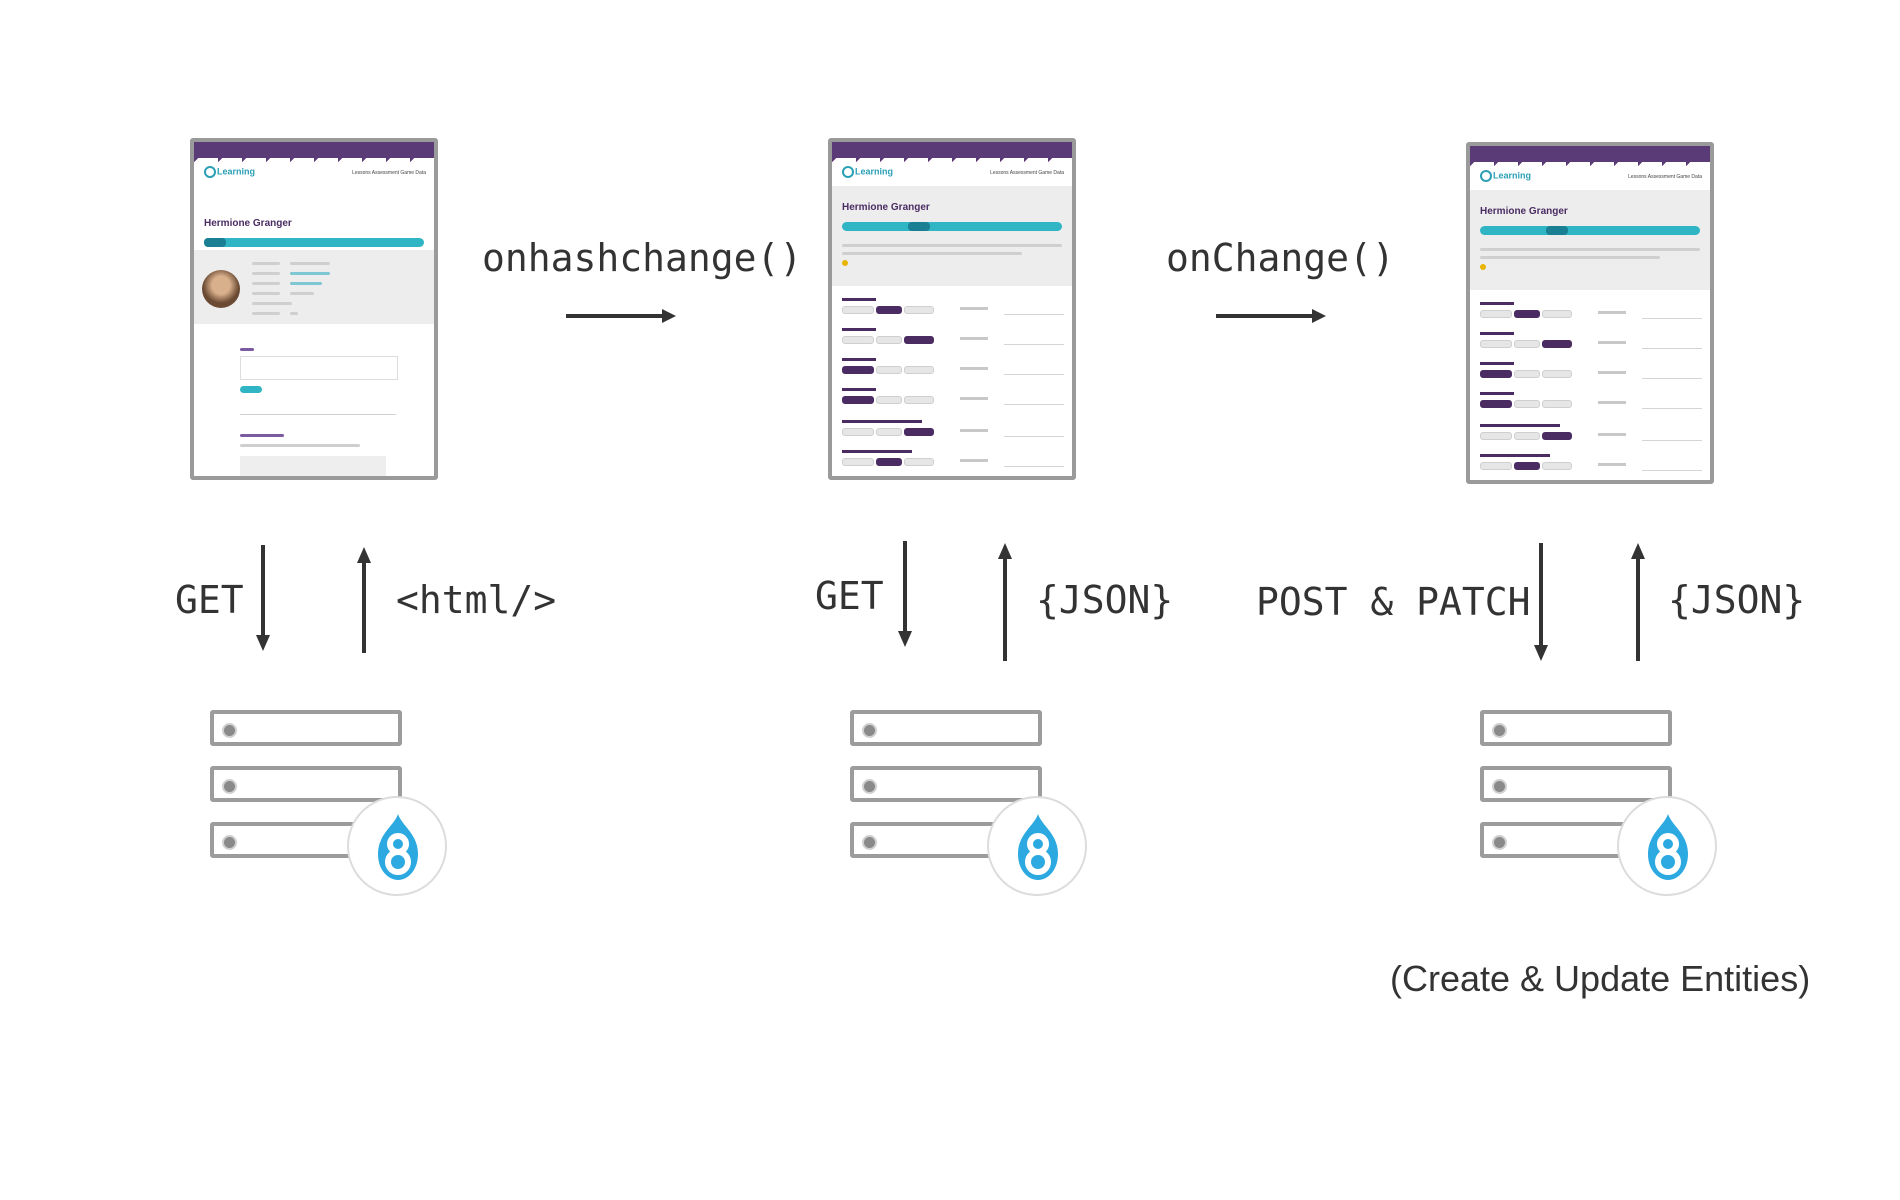 This screenshot has width=1900, height=1200. I want to click on response-label-2: {JSON}, so click(1105, 600).